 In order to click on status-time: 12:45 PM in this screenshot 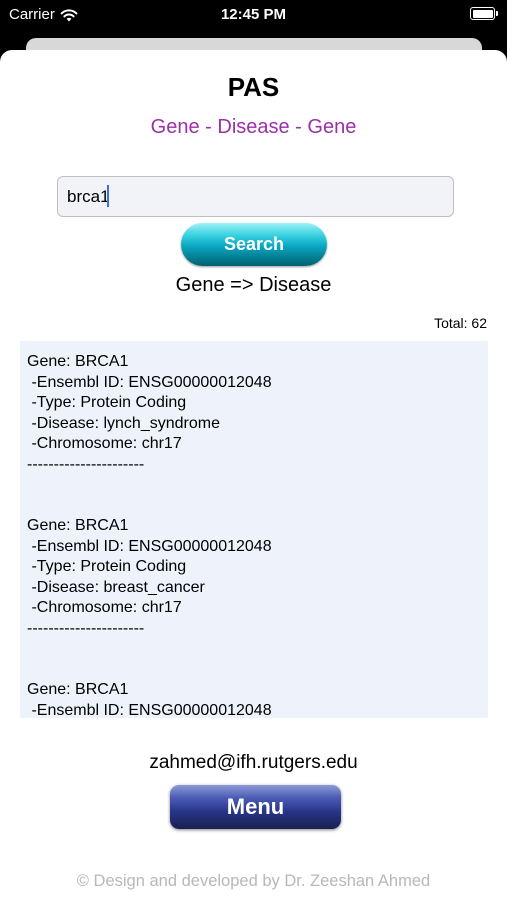, I will do `click(253, 14)`.